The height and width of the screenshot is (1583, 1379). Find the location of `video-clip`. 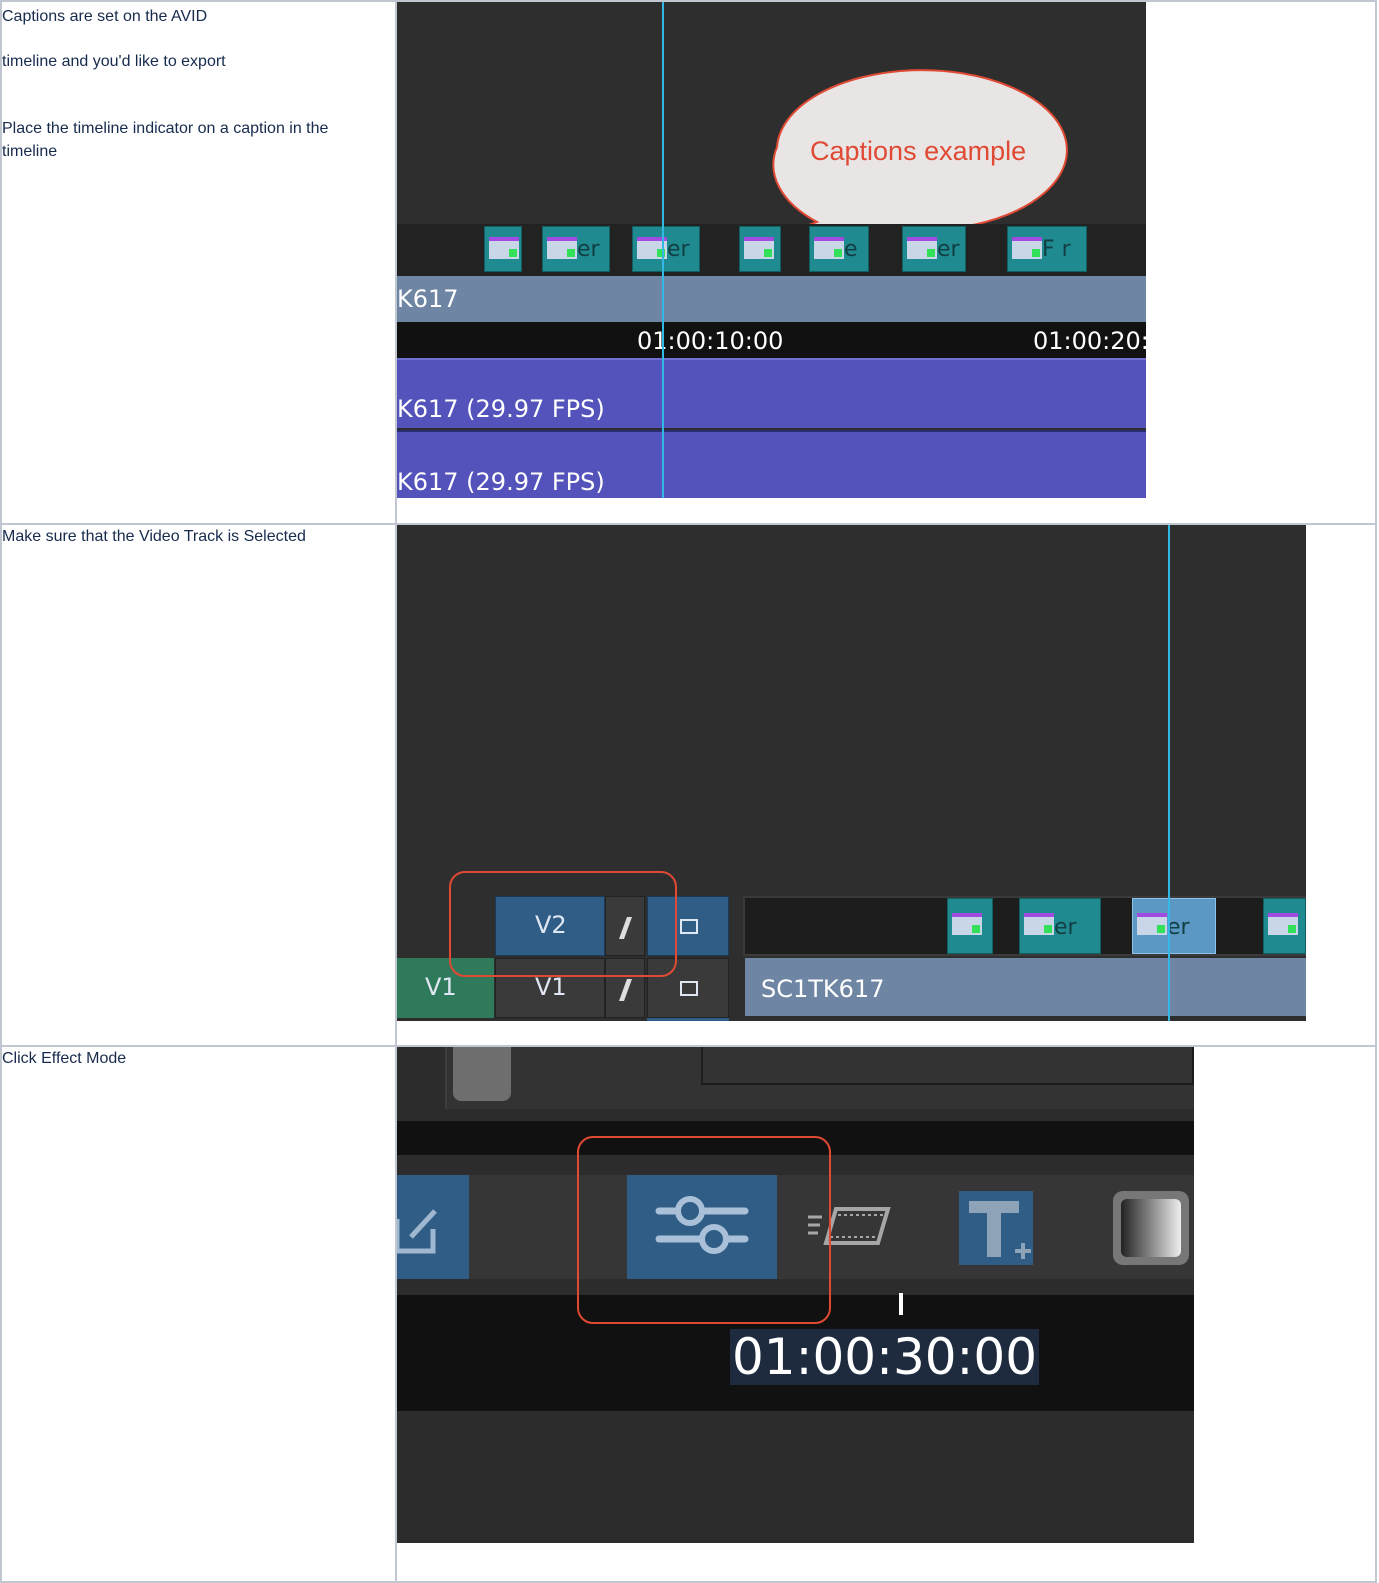

video-clip is located at coordinates (771, 299).